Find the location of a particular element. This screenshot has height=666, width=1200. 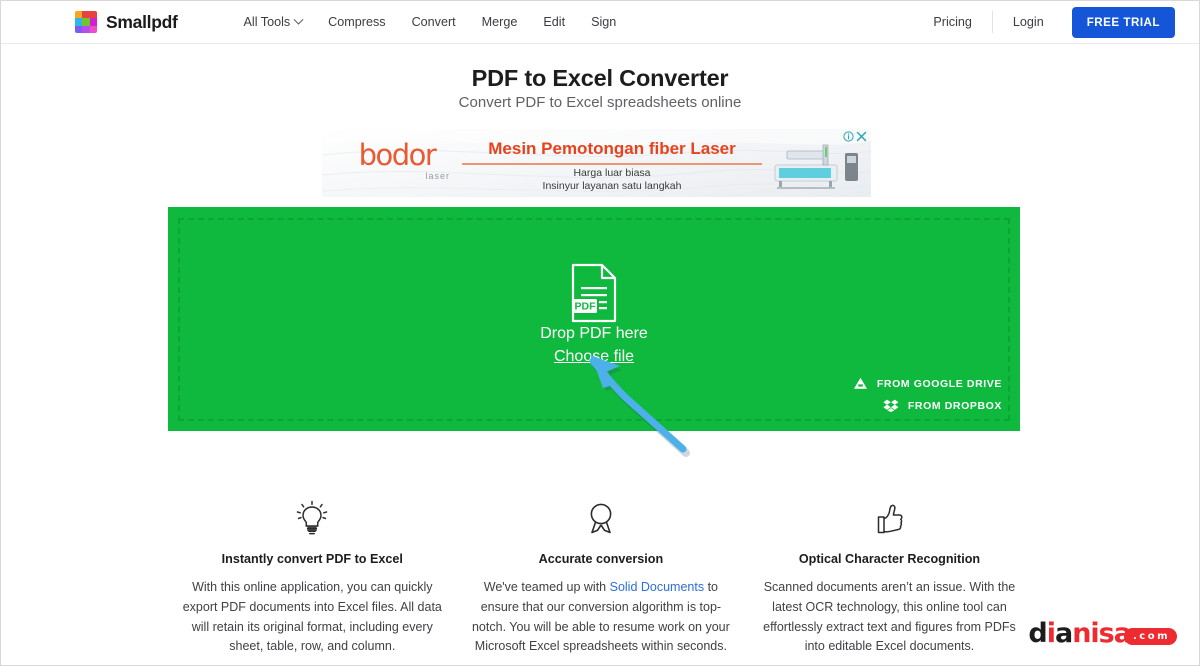

ad-headline: Mesin Pemotongan fiber Laser is located at coordinates (612, 152).